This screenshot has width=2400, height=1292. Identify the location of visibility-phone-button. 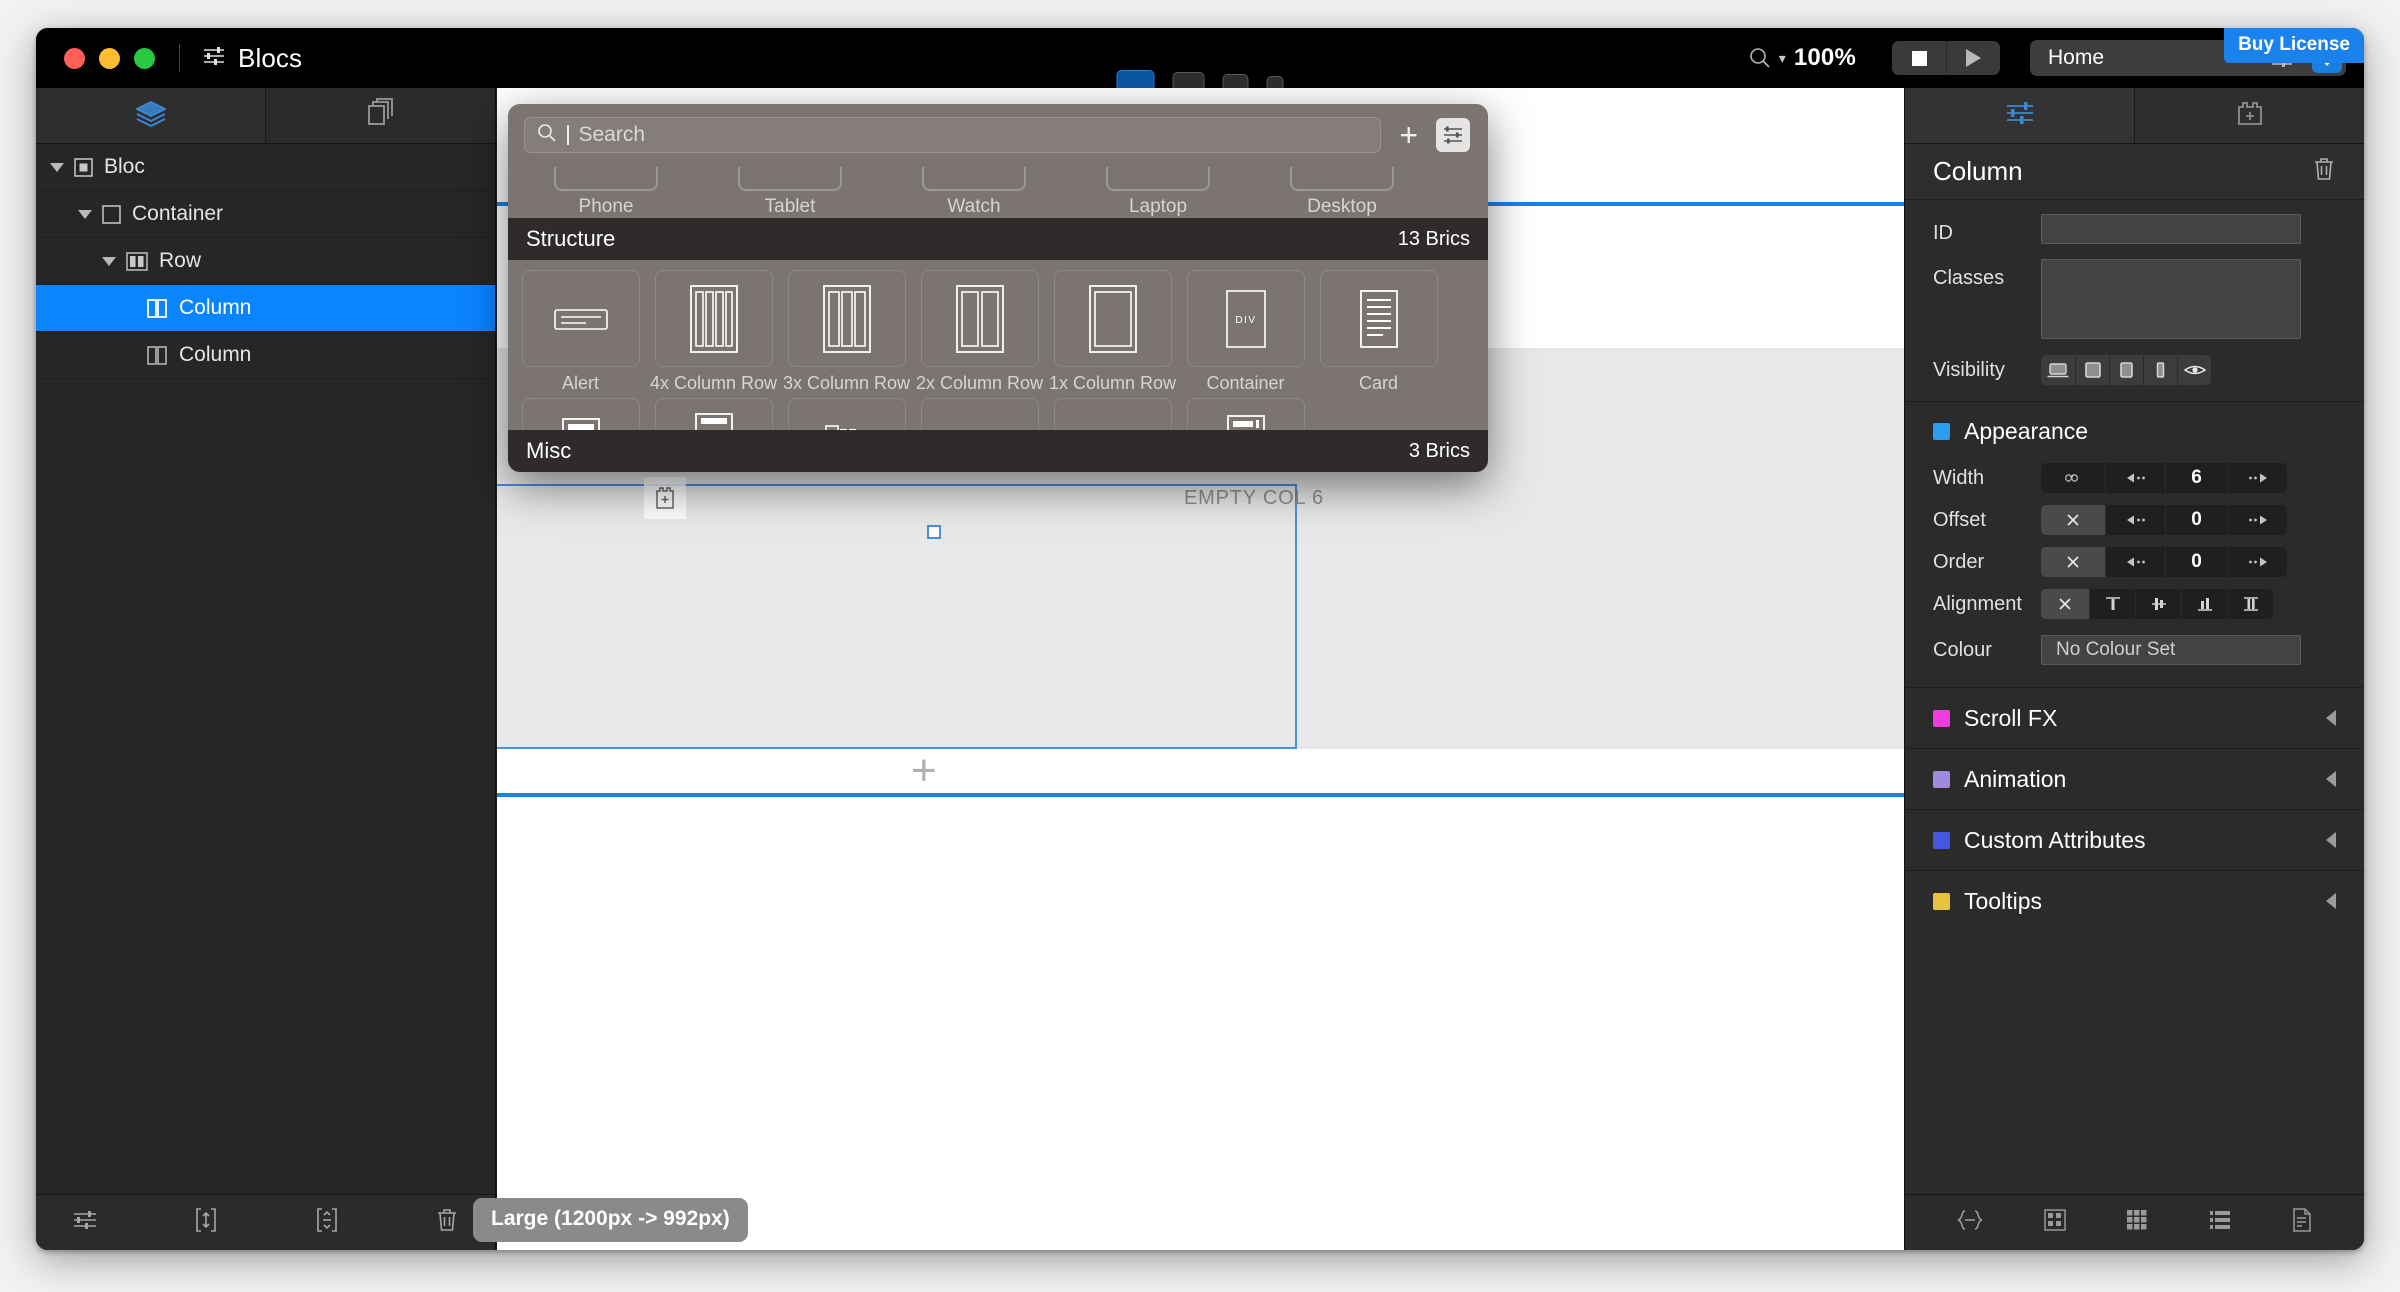
(2160, 370).